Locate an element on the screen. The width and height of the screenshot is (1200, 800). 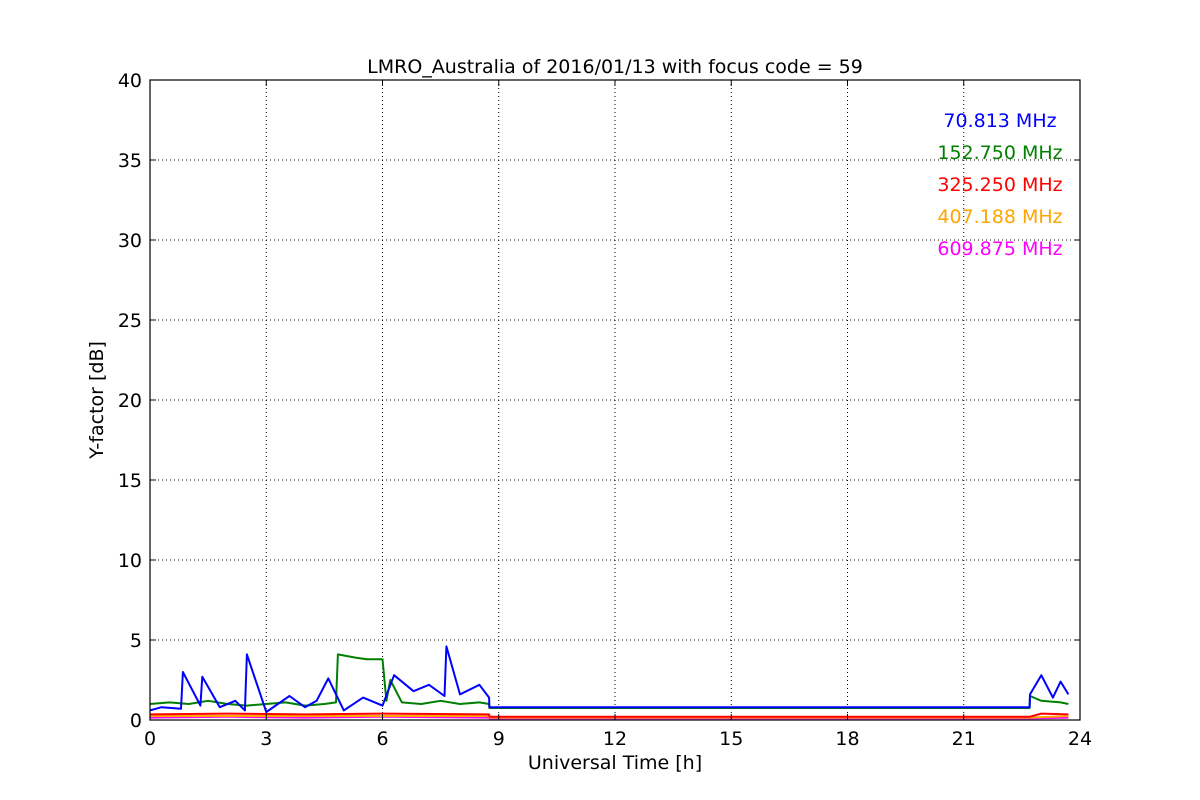
x-tick-label: 9 is located at coordinates (499, 739).